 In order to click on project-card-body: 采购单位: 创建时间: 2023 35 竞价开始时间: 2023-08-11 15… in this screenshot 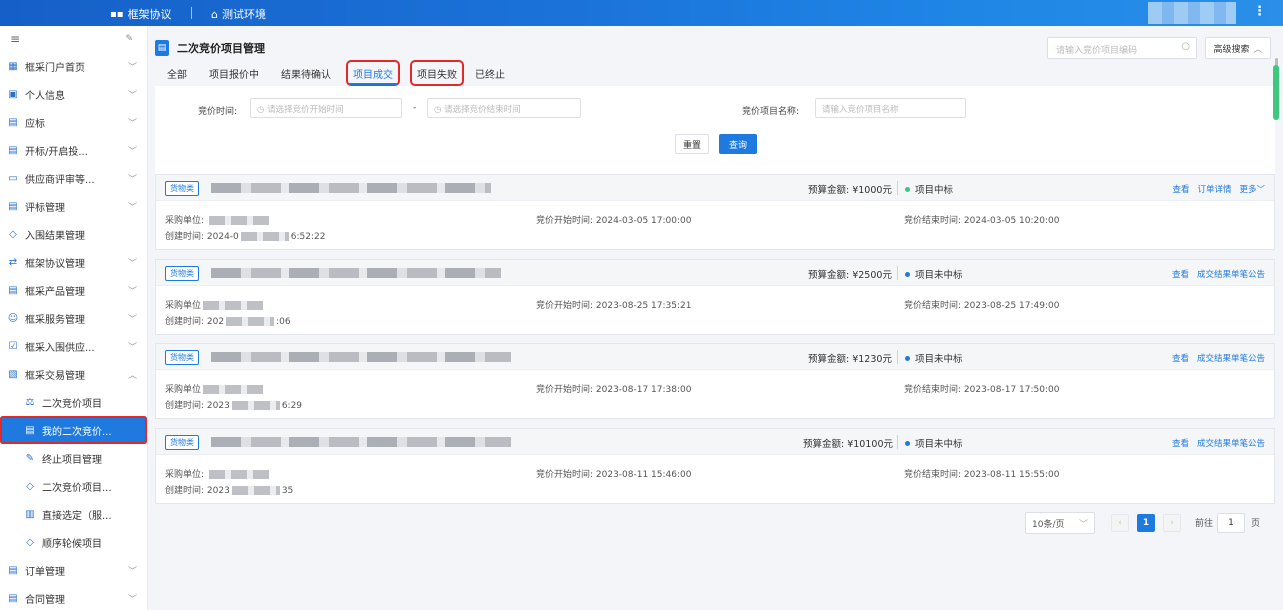, I will do `click(715, 479)`.